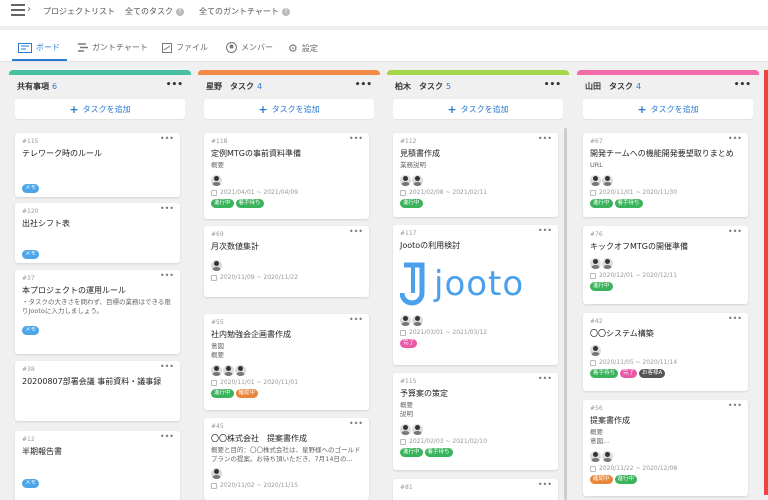  Describe the element at coordinates (662, 153) in the screenshot. I see `task-title: 開発チームへの機能開発要望取りまとめ` at that location.